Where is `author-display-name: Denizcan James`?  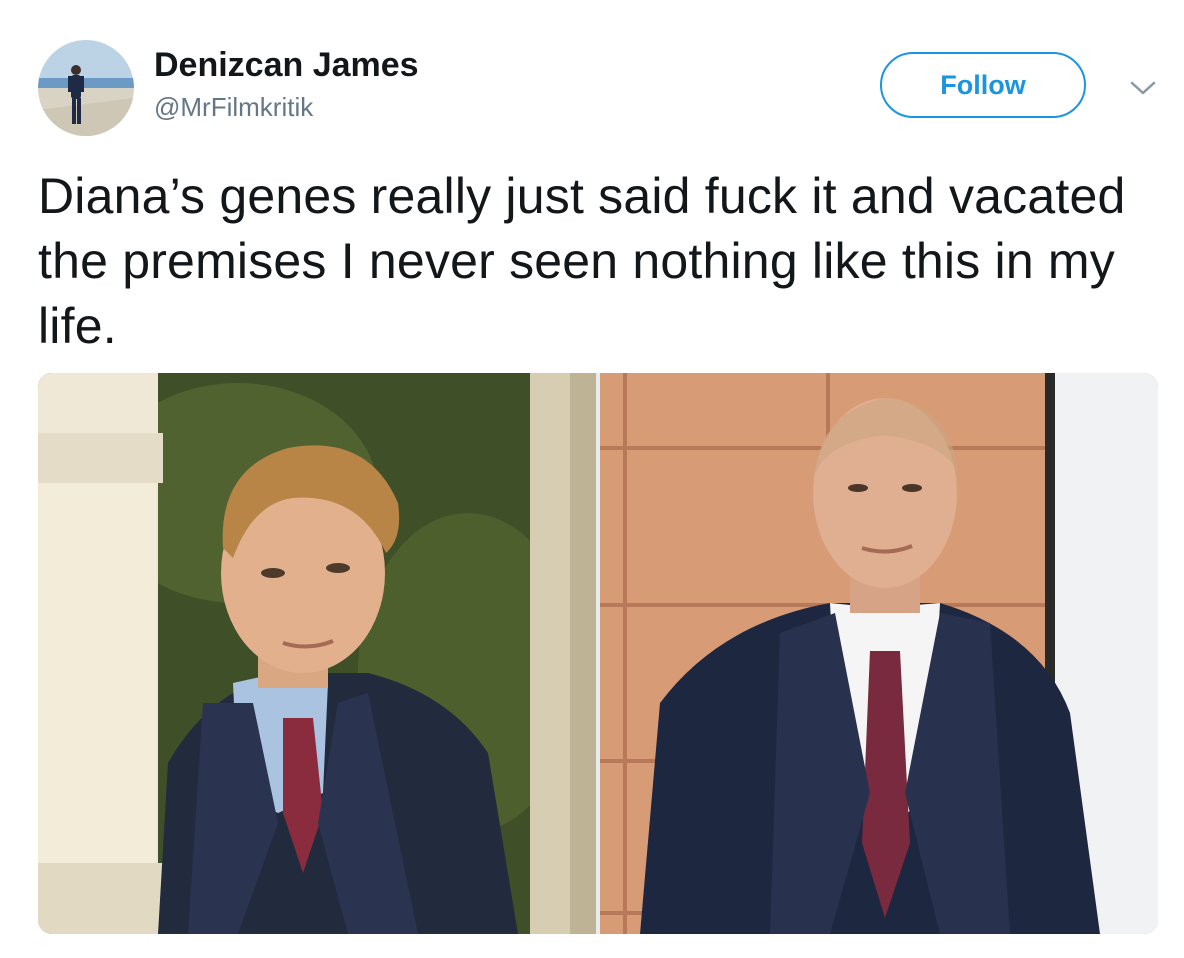
author-display-name: Denizcan James is located at coordinates (286, 65).